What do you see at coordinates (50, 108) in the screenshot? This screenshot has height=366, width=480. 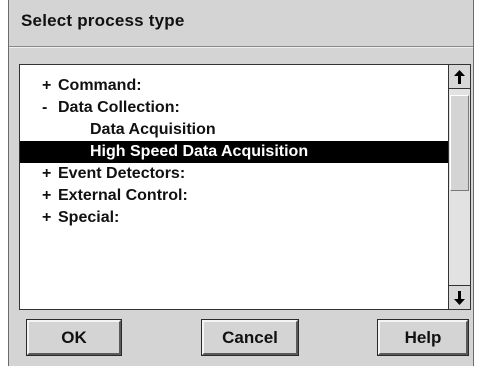 I see `collapse-icon: -` at bounding box center [50, 108].